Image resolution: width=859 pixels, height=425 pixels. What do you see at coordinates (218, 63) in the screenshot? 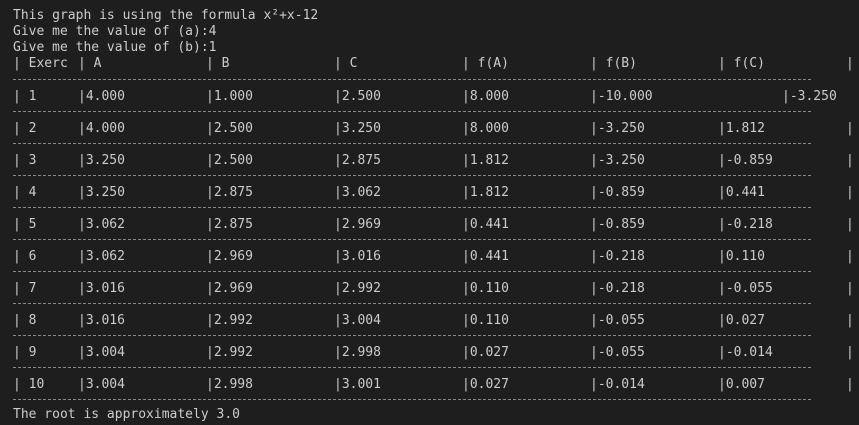
I see `table-header-cell: | B` at bounding box center [218, 63].